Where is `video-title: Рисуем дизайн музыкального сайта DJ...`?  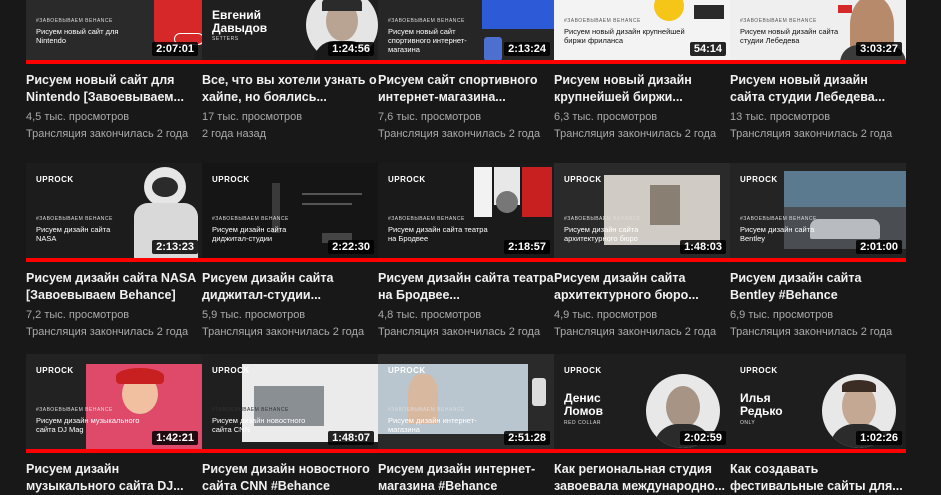
video-title: Рисуем дизайн музыкального сайта DJ... is located at coordinates (114, 478).